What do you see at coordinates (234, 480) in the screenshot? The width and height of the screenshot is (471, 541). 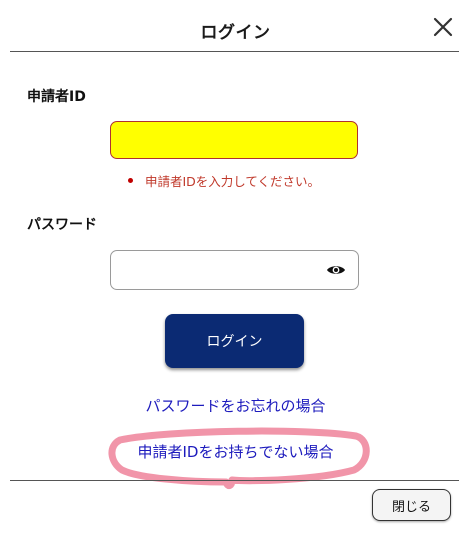 I see `footer-divider` at bounding box center [234, 480].